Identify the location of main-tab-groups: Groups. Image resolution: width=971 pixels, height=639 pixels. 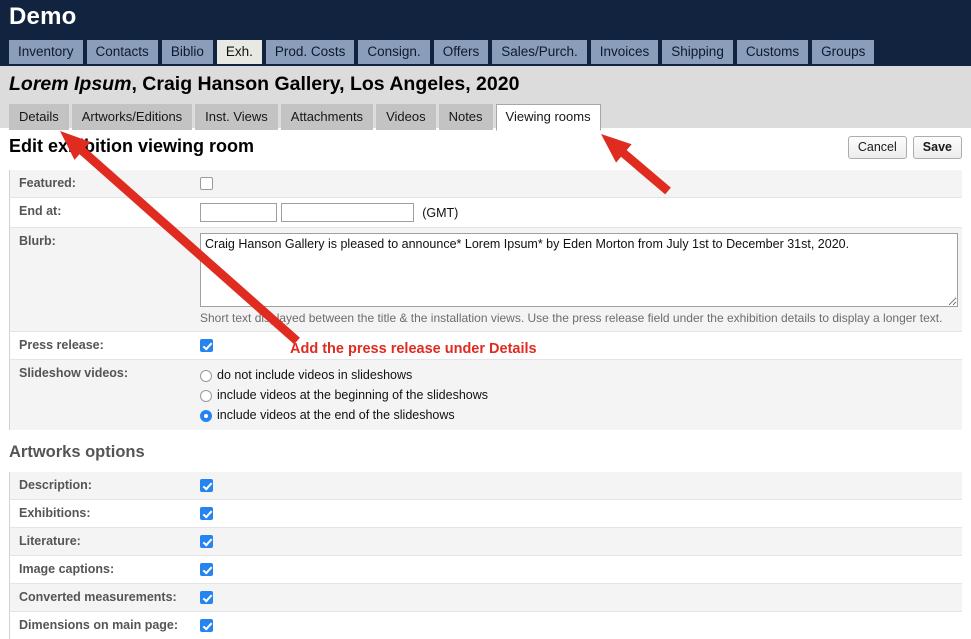
(843, 52).